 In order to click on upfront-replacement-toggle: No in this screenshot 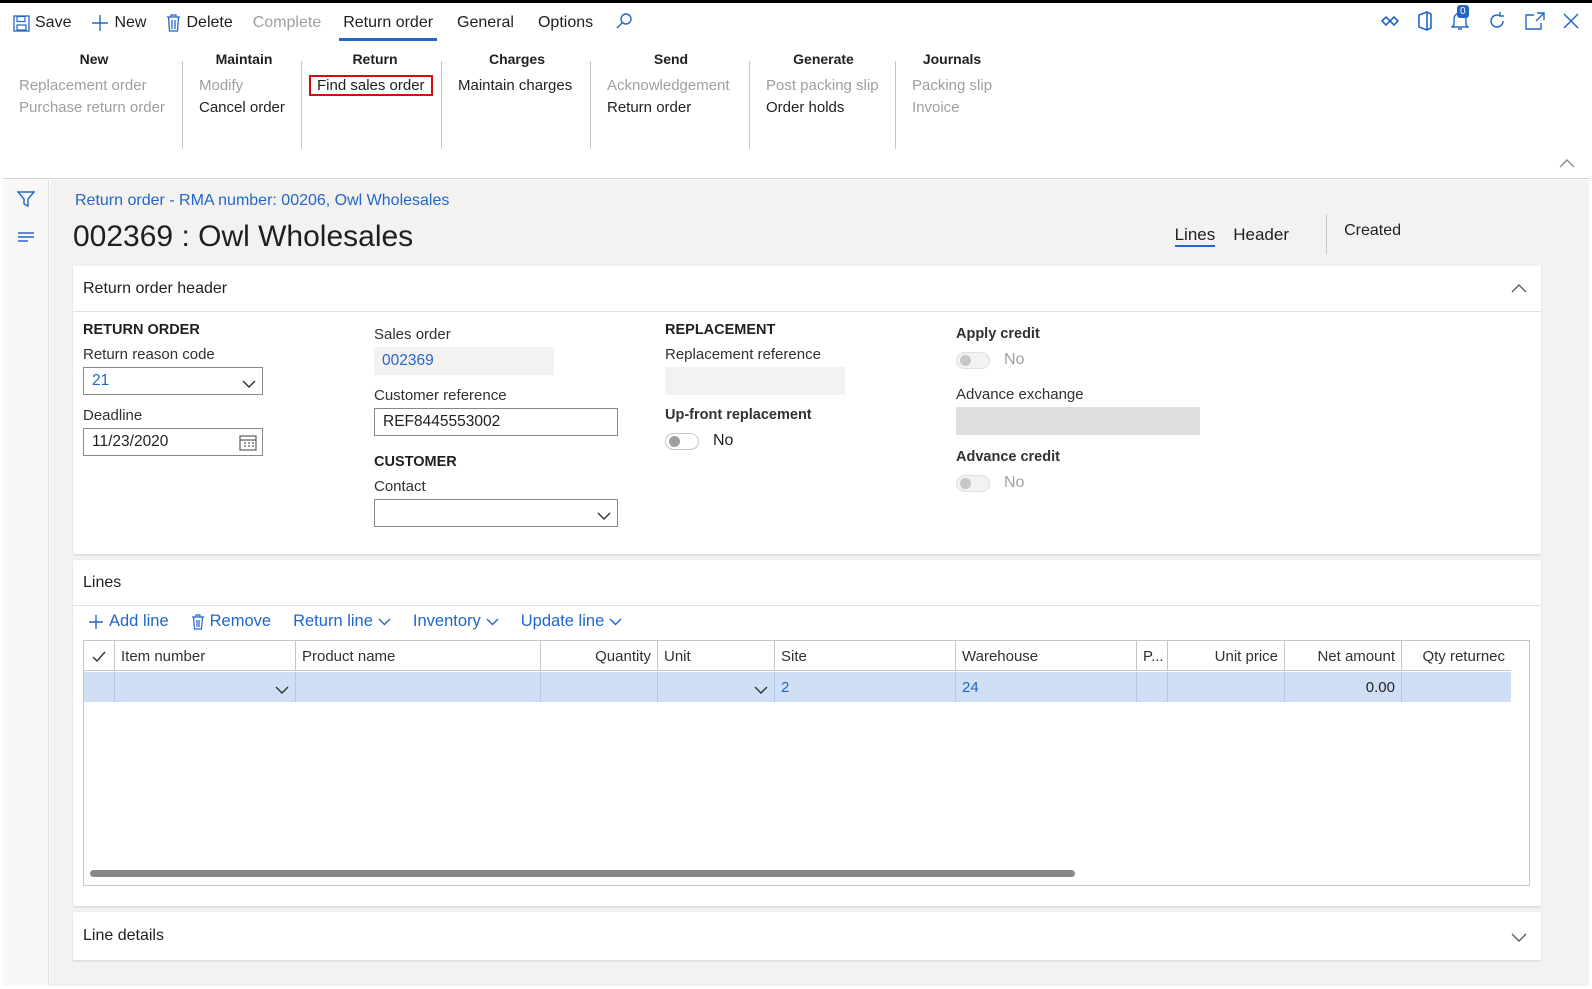, I will do `click(755, 441)`.